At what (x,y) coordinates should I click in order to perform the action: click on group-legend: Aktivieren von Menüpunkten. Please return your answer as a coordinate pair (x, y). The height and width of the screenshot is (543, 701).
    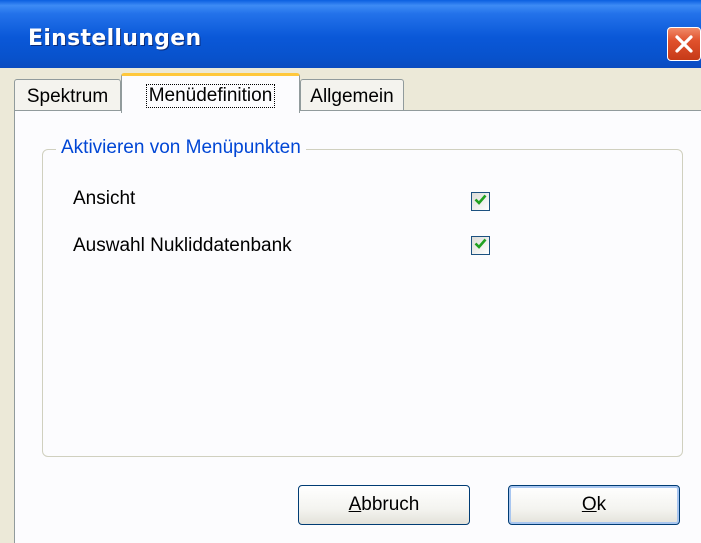
    Looking at the image, I should click on (181, 148).